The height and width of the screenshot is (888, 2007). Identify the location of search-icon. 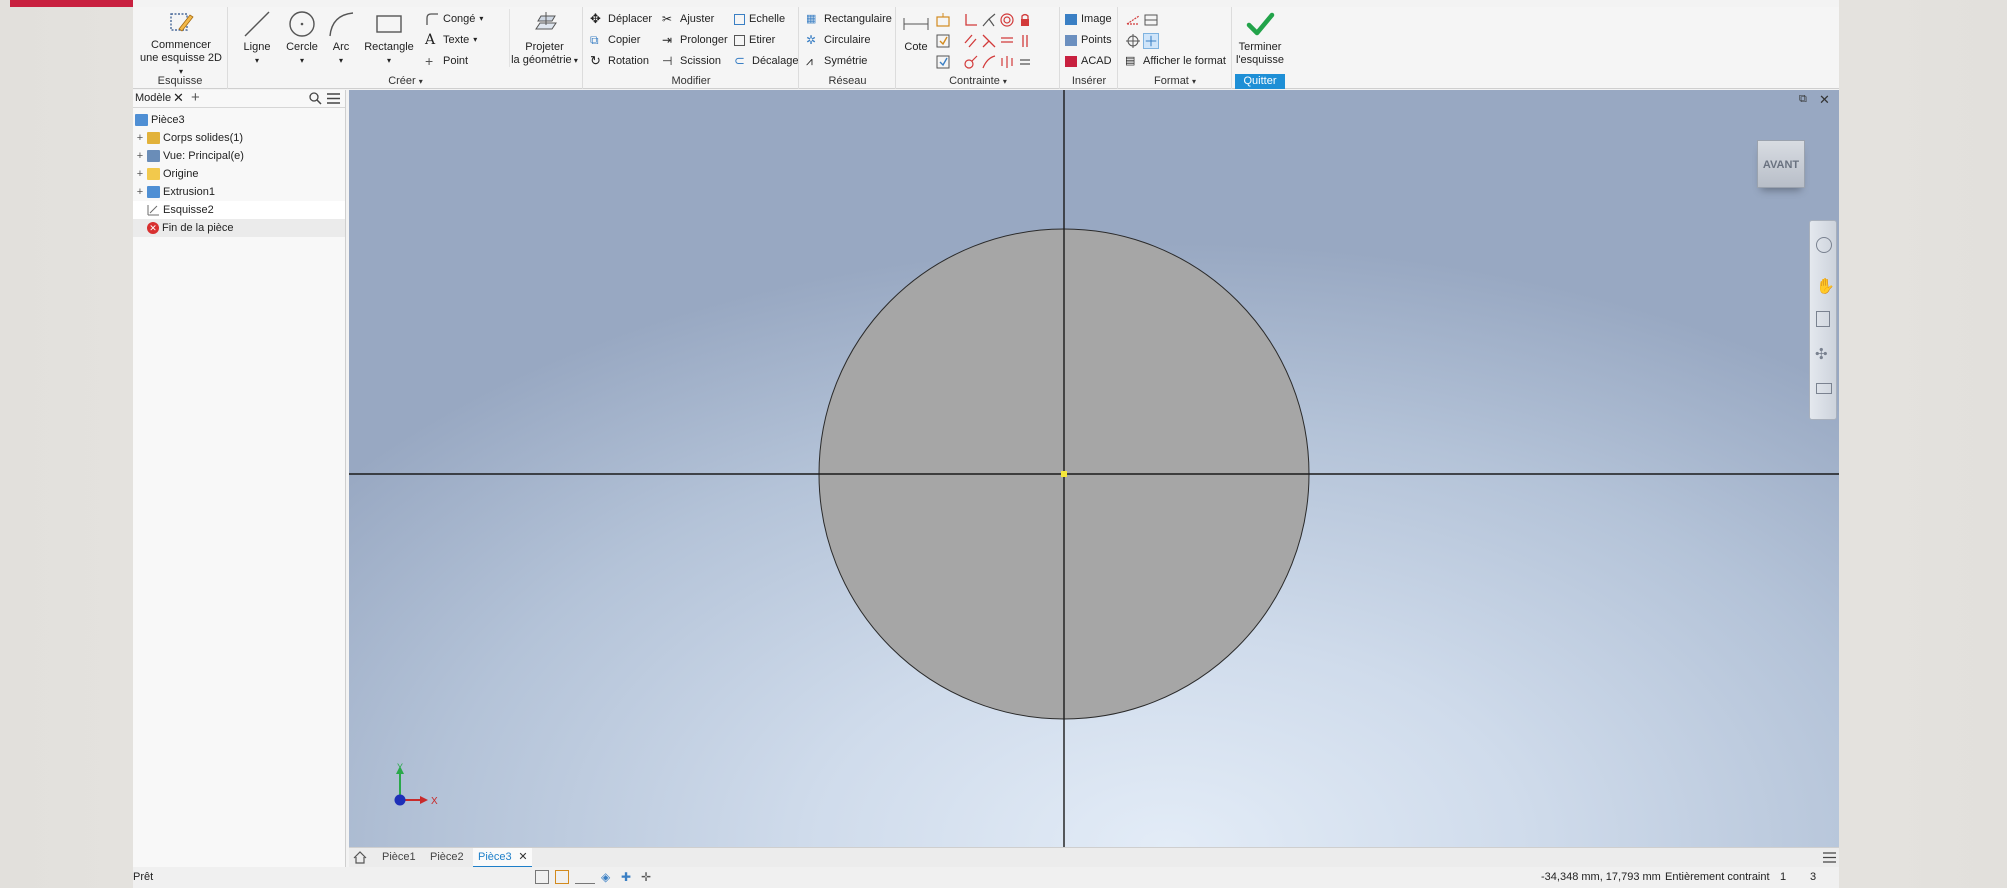
(315, 98).